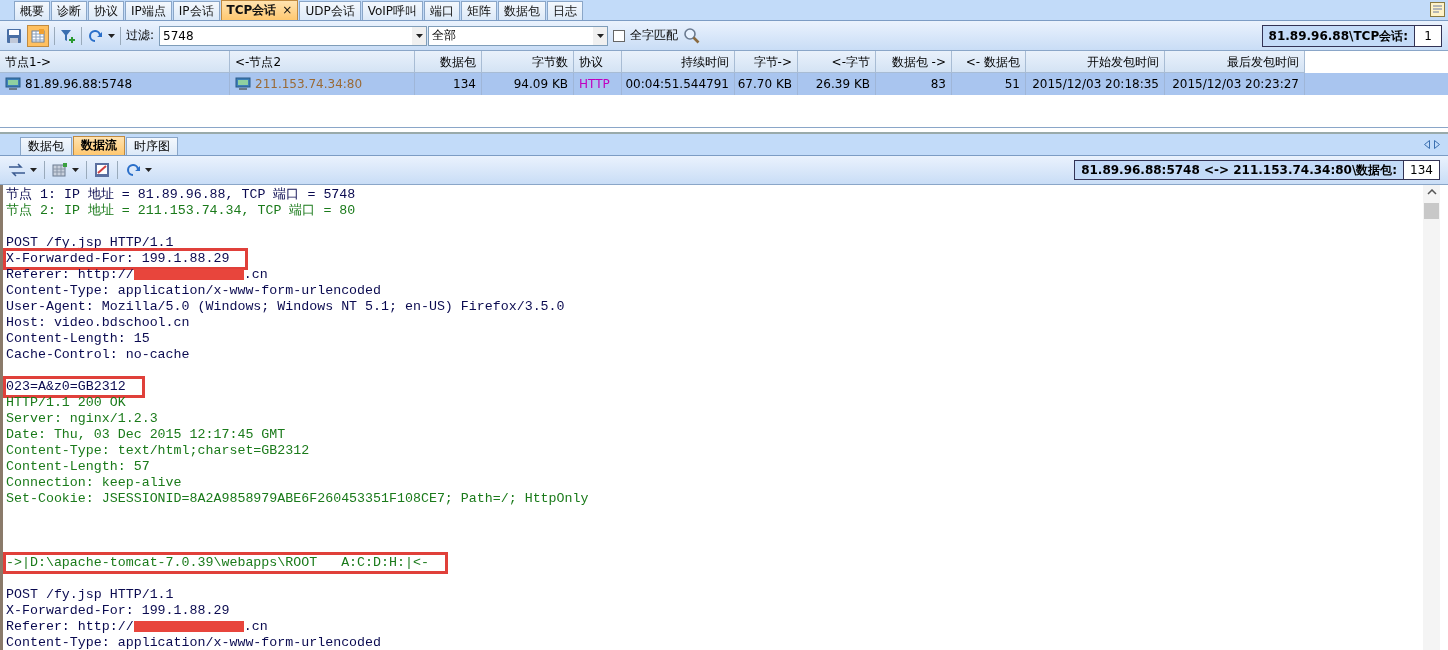 The width and height of the screenshot is (1448, 650). Describe the element at coordinates (98, 354) in the screenshot. I see `stream-line: Cache-Control: no-cache` at that location.